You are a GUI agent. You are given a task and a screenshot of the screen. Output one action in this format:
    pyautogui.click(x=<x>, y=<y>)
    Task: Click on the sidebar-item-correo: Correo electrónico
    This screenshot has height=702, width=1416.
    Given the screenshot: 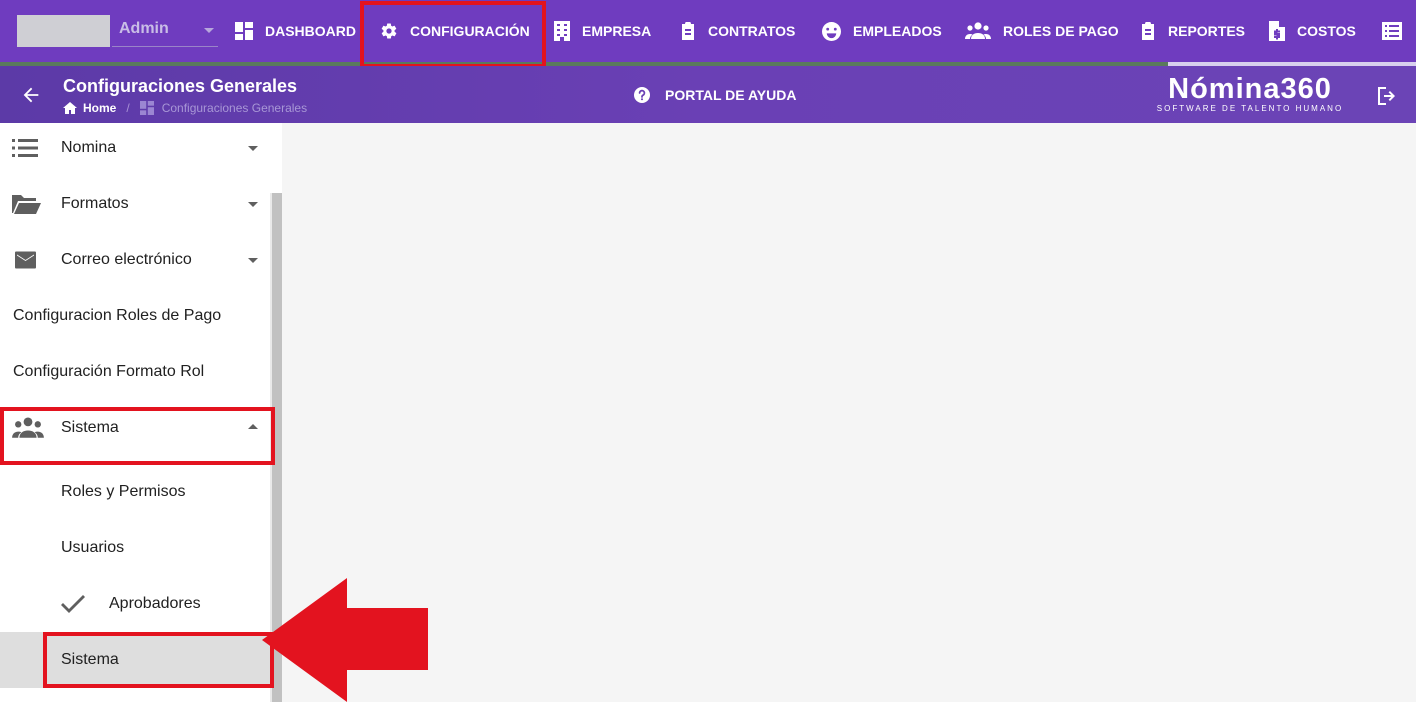 What is the action you would take?
    pyautogui.click(x=135, y=260)
    